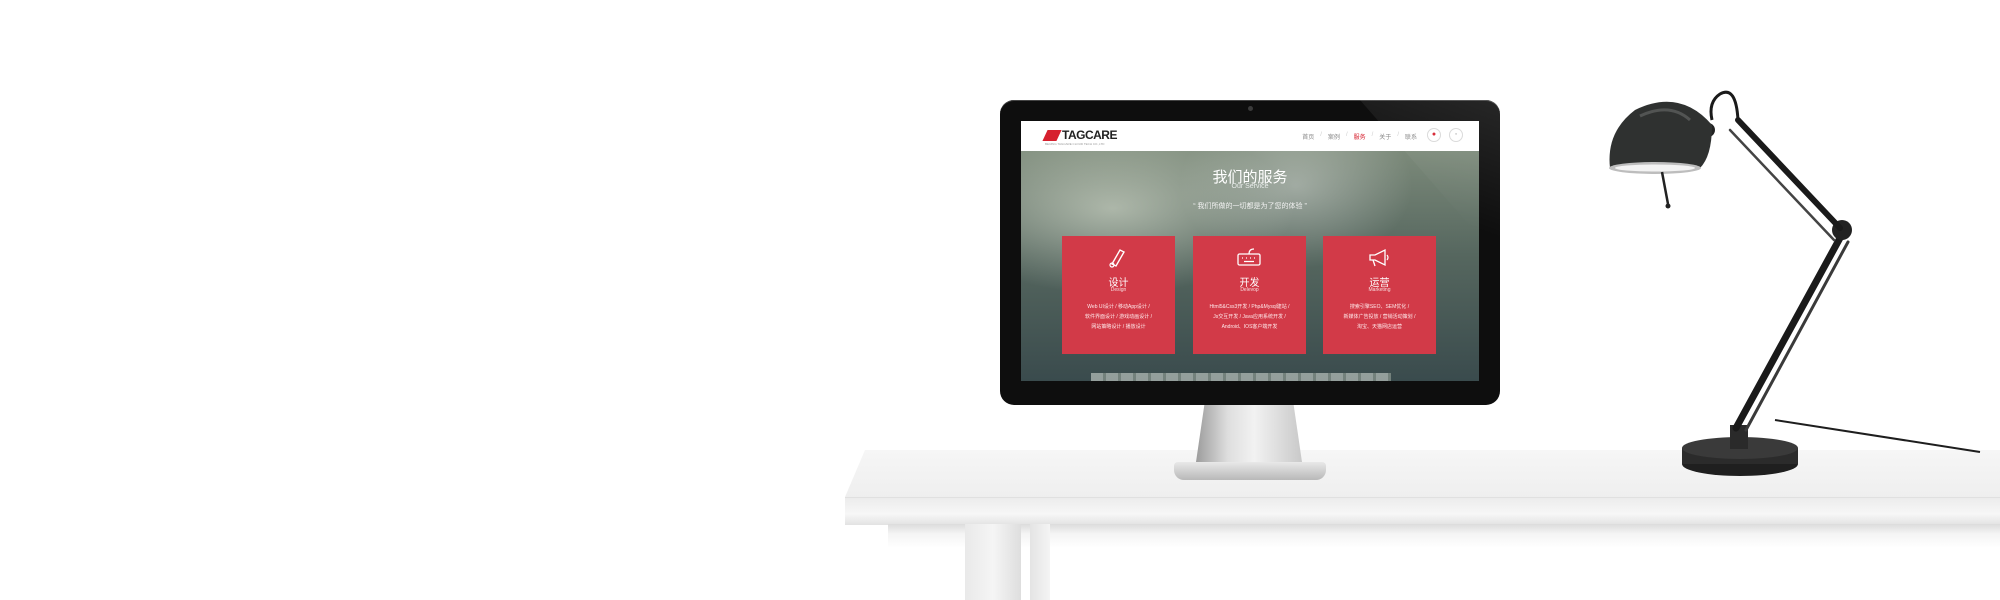 The image size is (2000, 600). Describe the element at coordinates (1444, 536) in the screenshot. I see `desk-rail` at that location.